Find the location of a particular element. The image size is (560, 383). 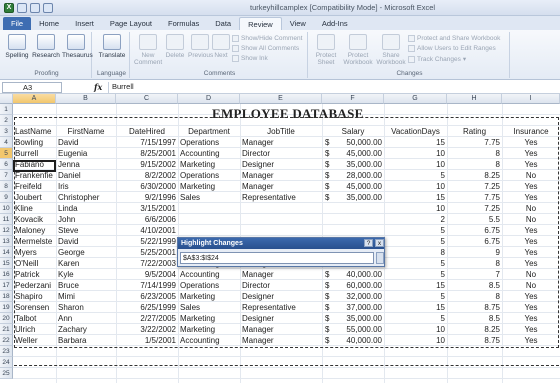

column-header-a: A is located at coordinates (34, 99).